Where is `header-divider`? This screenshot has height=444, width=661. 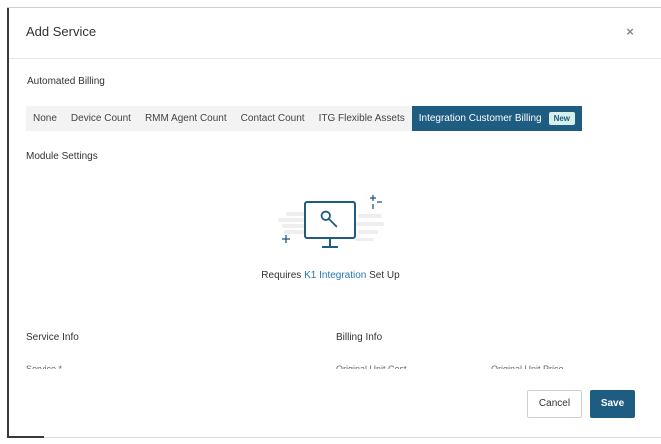
header-divider is located at coordinates (335, 58).